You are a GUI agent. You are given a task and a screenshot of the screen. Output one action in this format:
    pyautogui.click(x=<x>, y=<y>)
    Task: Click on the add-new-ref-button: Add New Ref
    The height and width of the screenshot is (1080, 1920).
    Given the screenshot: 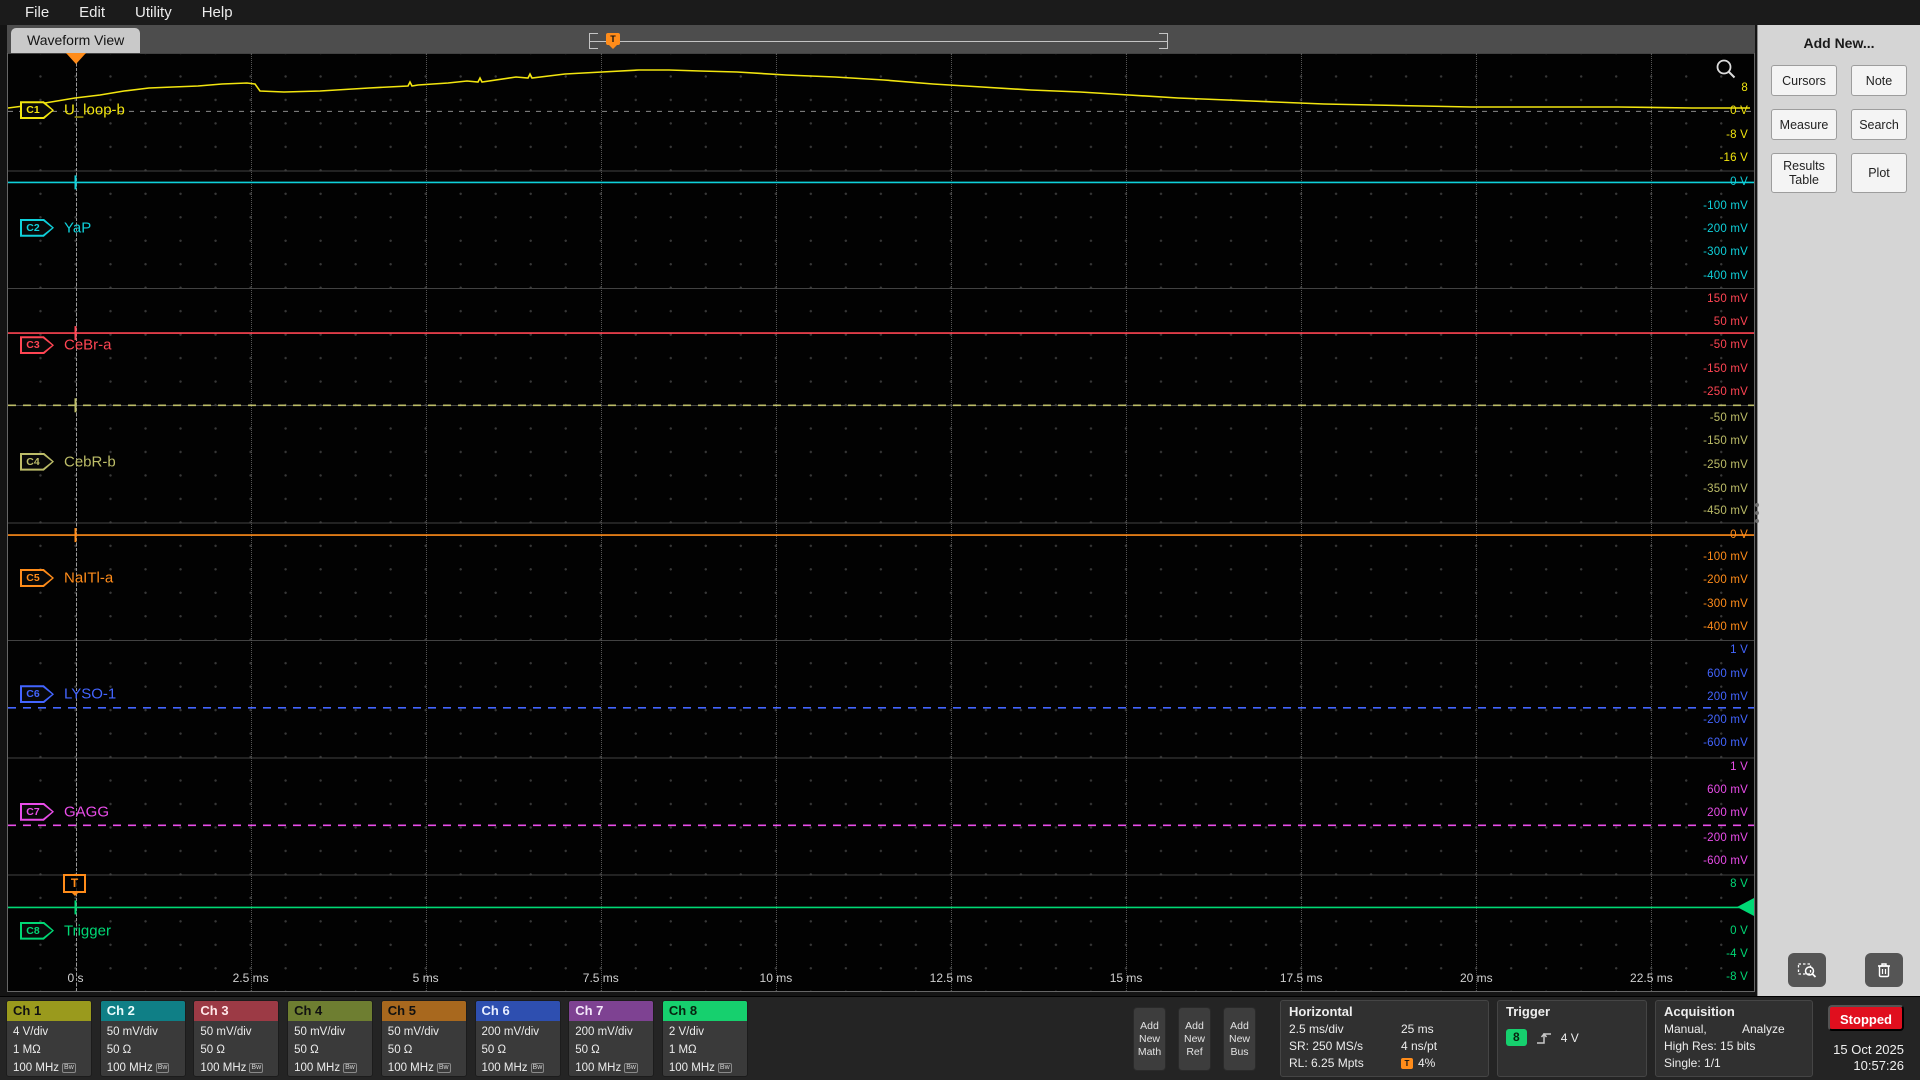 What is the action you would take?
    pyautogui.click(x=1194, y=1039)
    